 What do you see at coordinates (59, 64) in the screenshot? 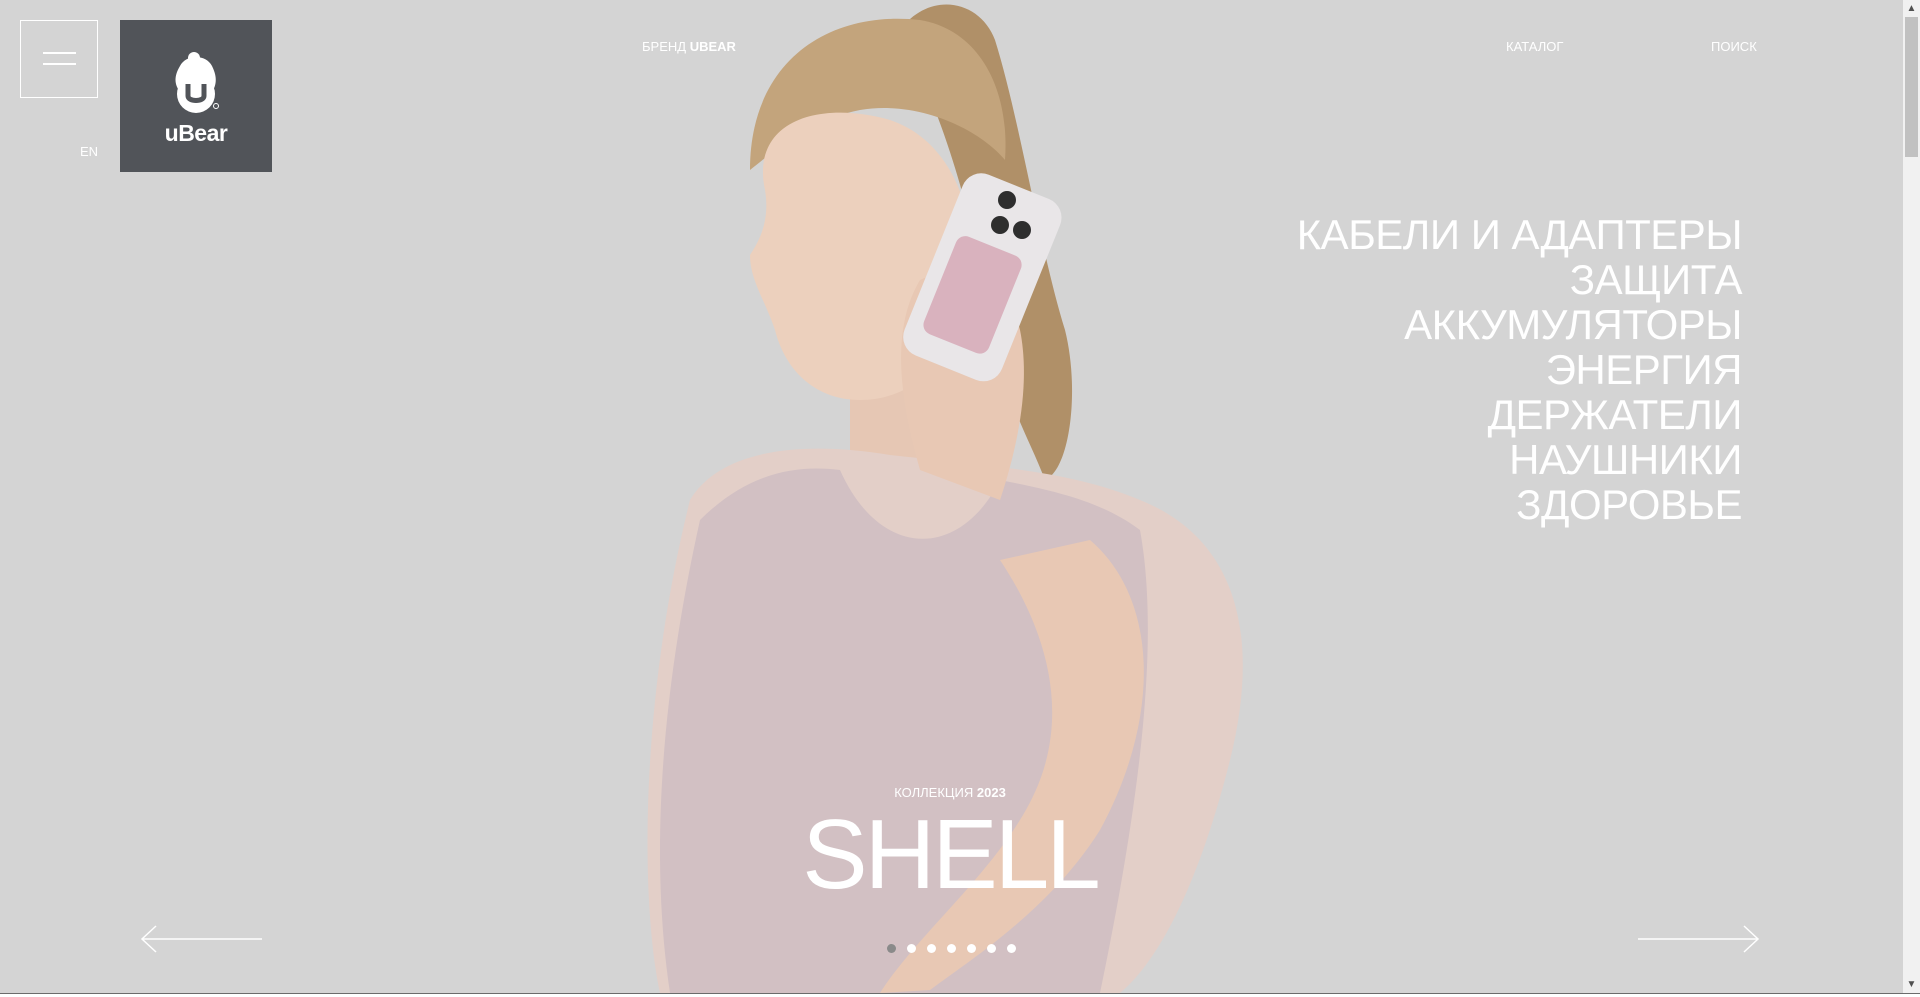
I see `hamburger-icon-line` at bounding box center [59, 64].